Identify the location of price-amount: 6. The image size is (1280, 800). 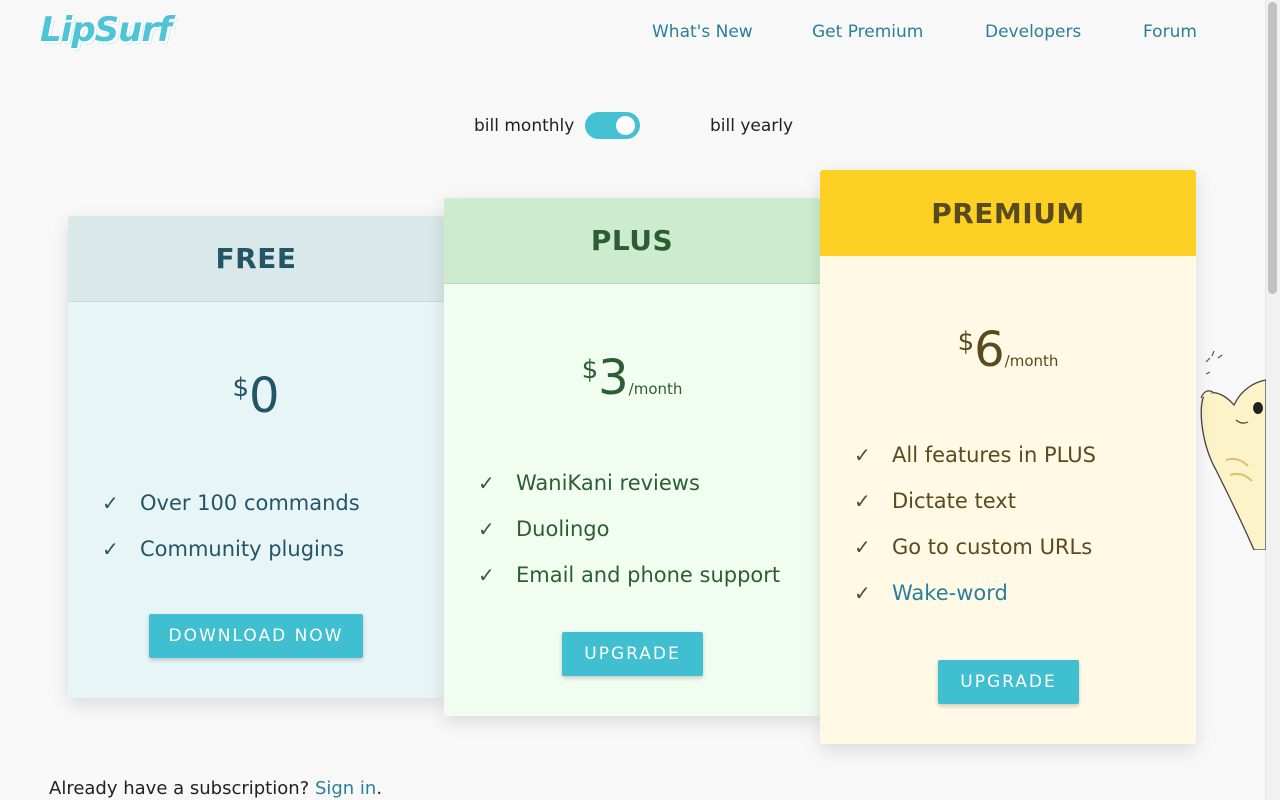
(989, 350).